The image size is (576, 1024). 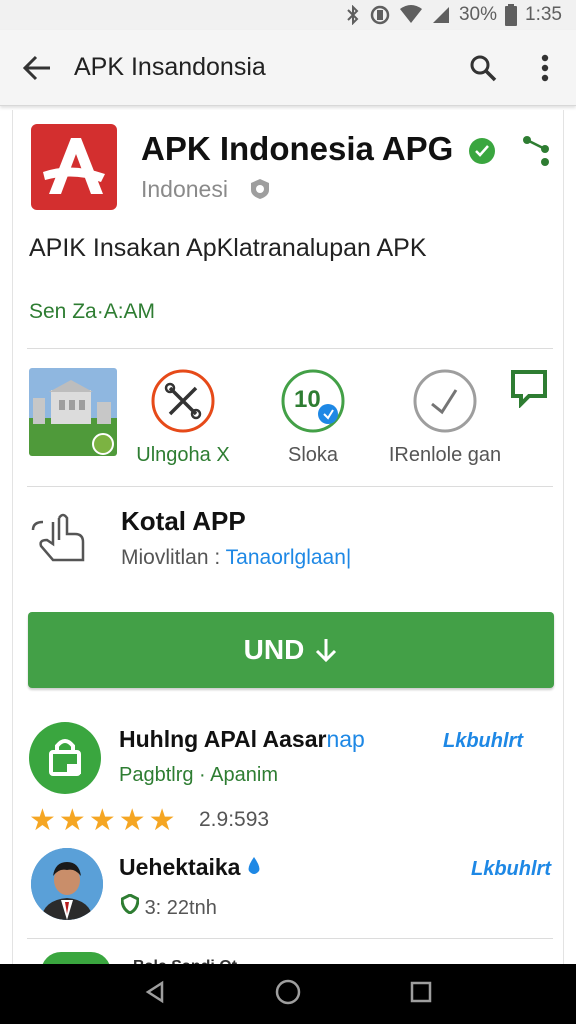 I want to click on nav-back-button, so click(x=155, y=994).